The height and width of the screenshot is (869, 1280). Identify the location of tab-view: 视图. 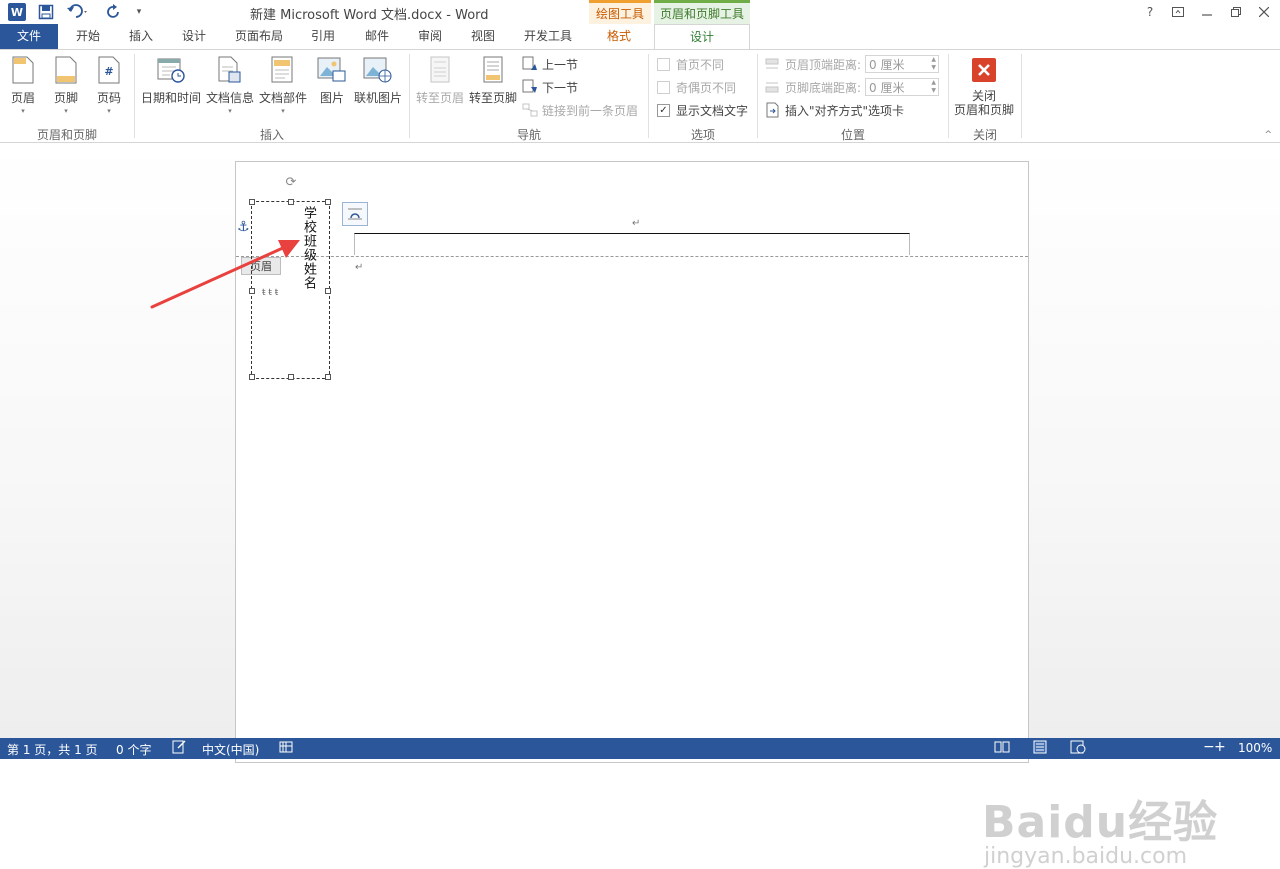
(483, 36).